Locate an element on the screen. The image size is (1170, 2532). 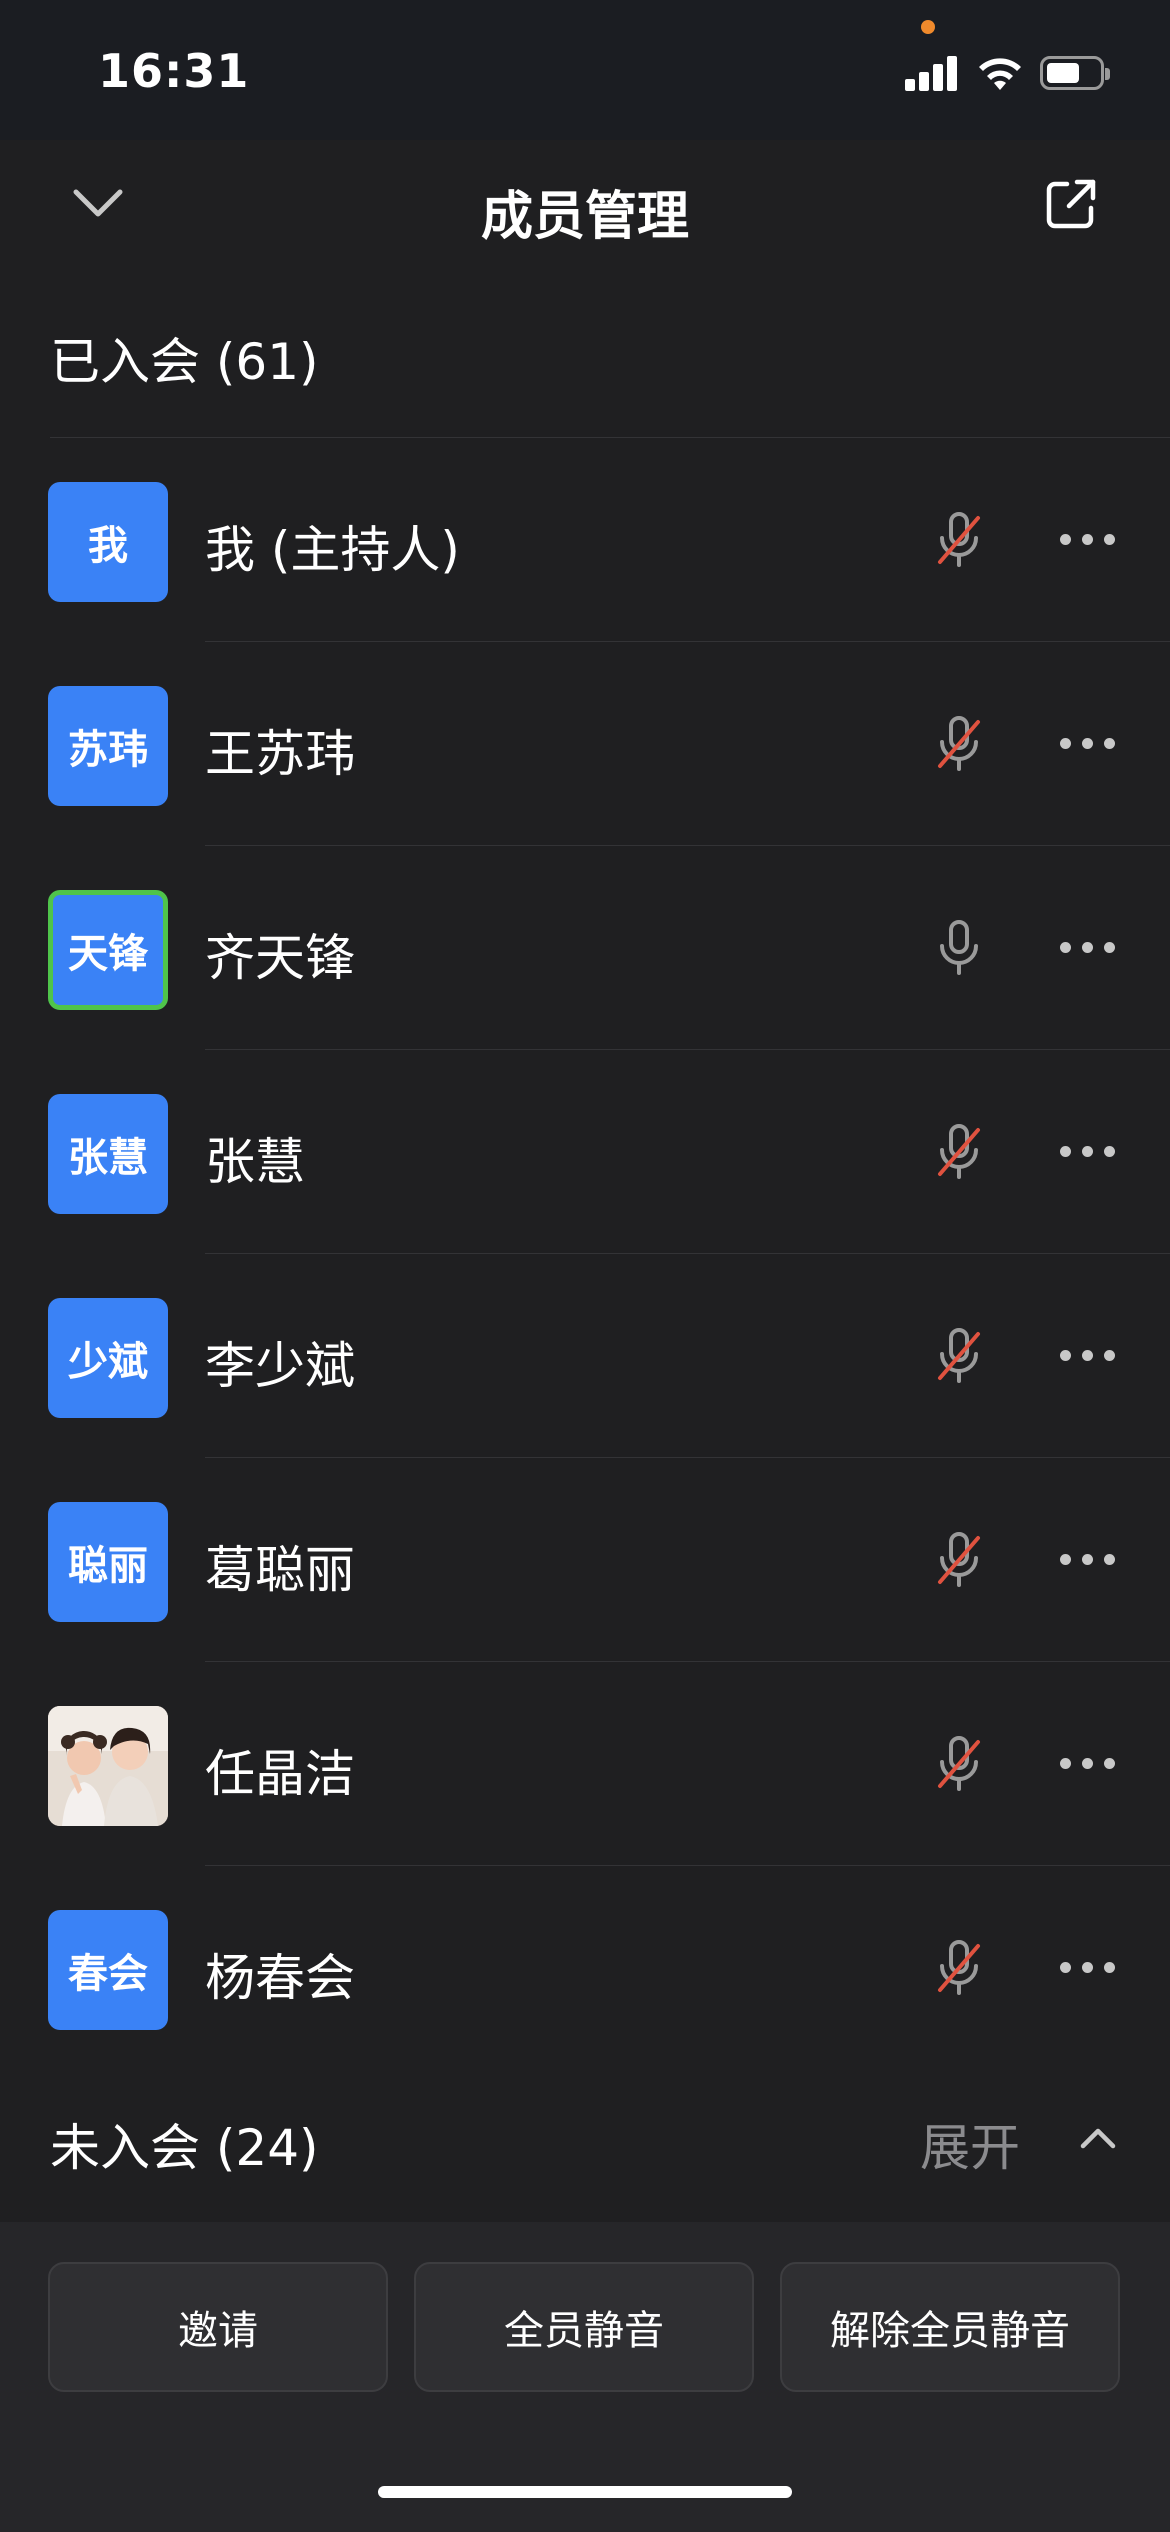
avatar: 天锋 is located at coordinates (108, 950).